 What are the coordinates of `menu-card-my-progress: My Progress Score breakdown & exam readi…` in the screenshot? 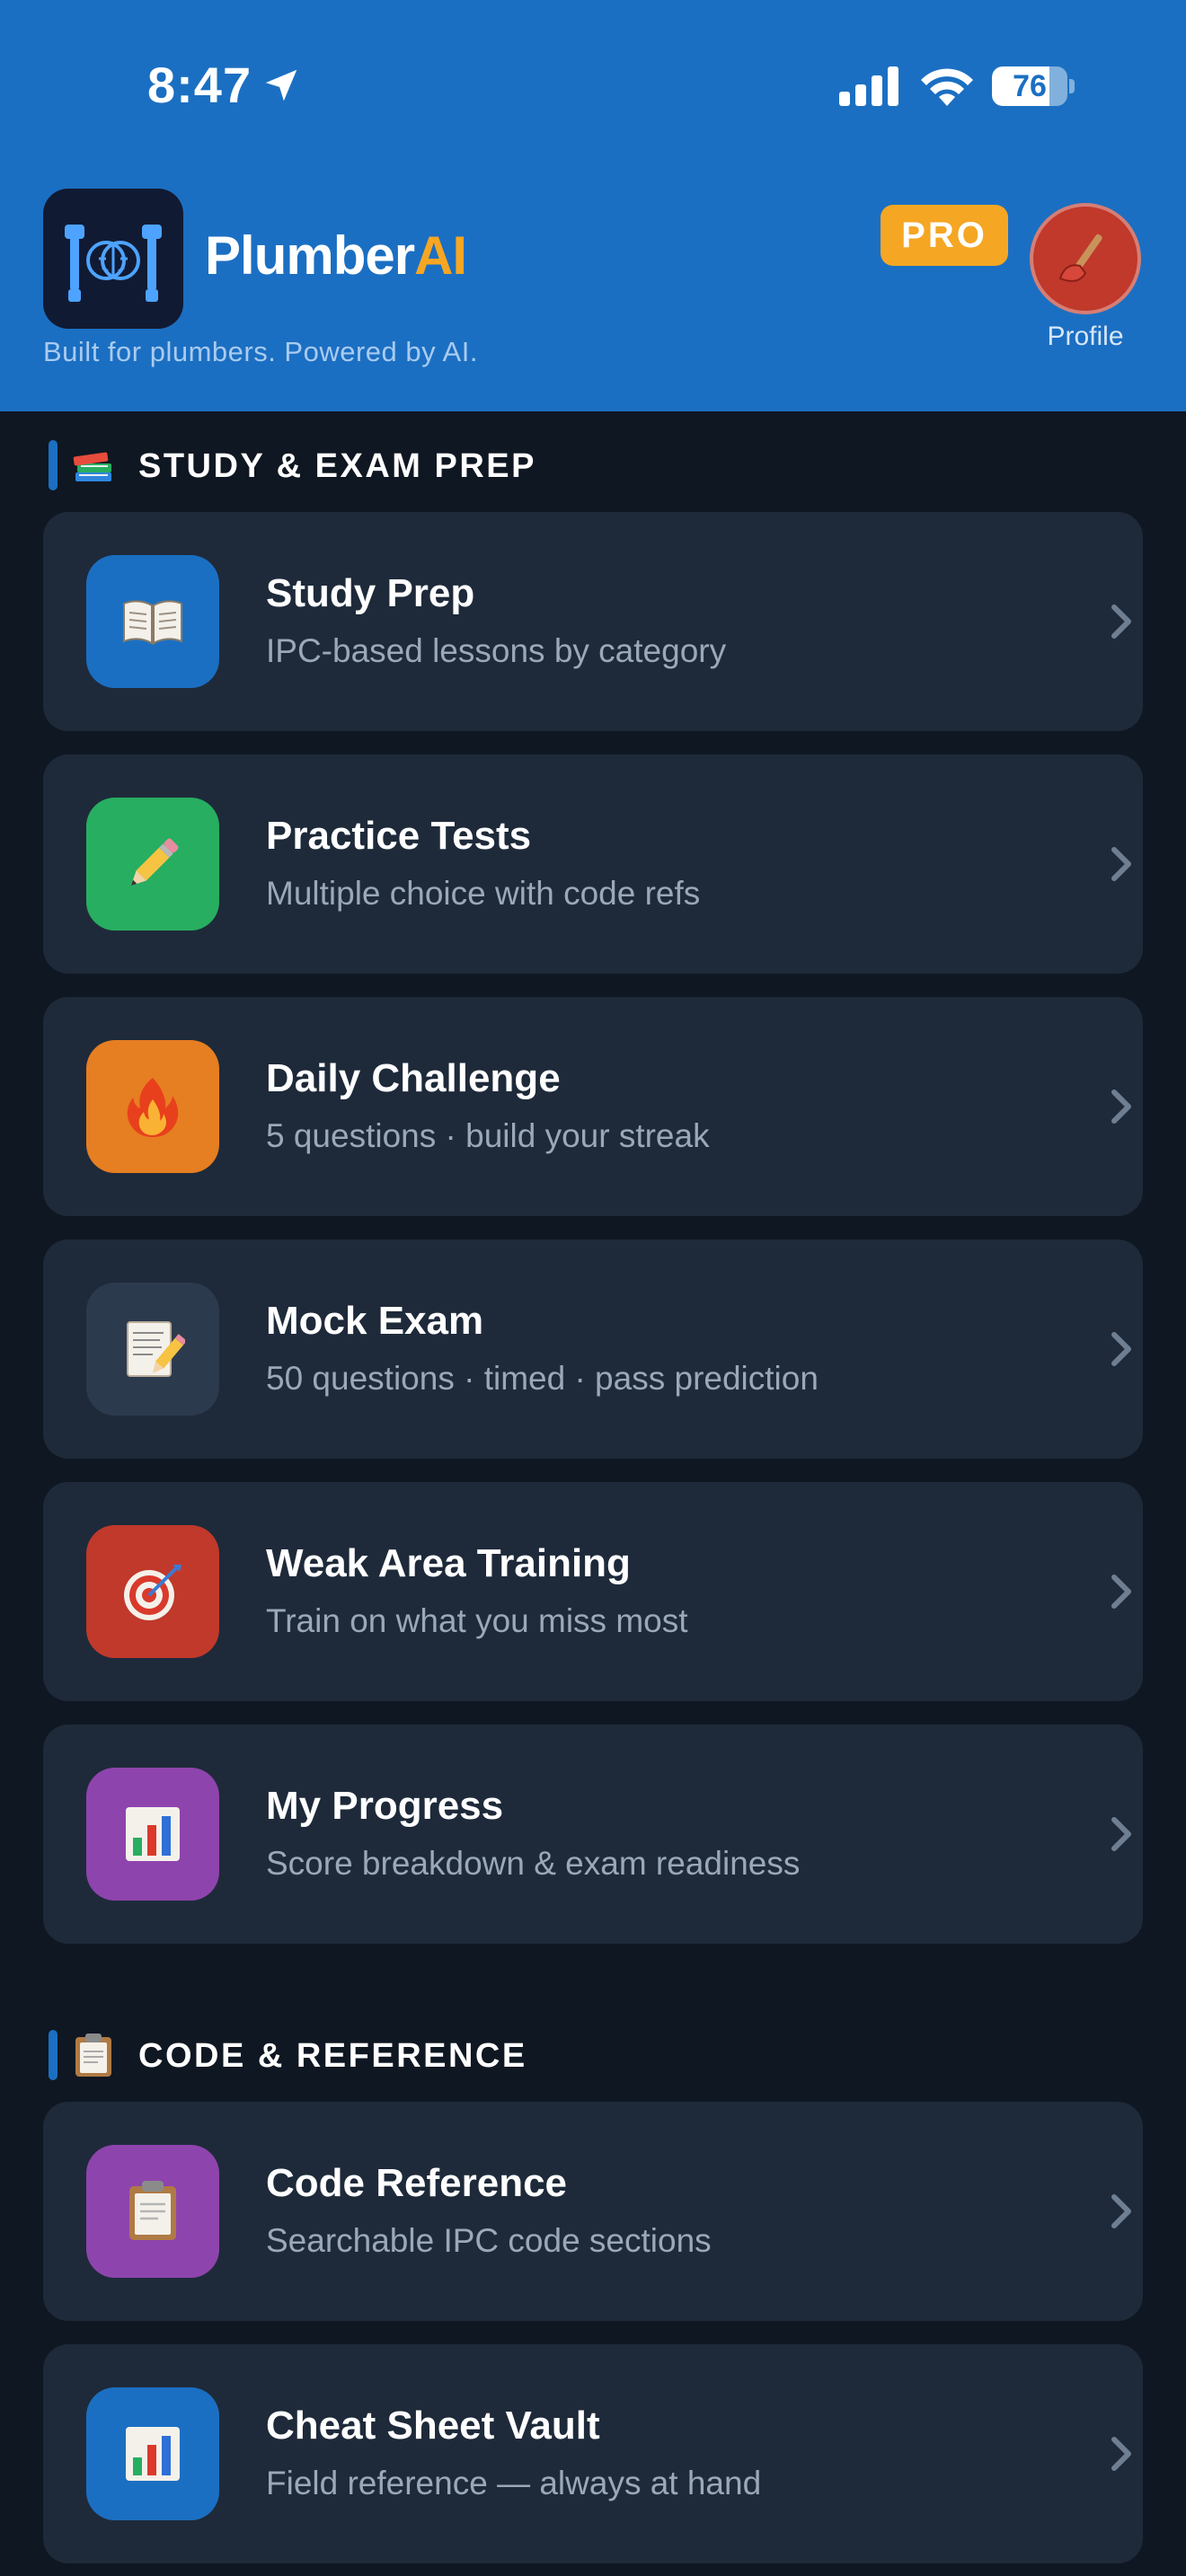 It's located at (593, 1834).